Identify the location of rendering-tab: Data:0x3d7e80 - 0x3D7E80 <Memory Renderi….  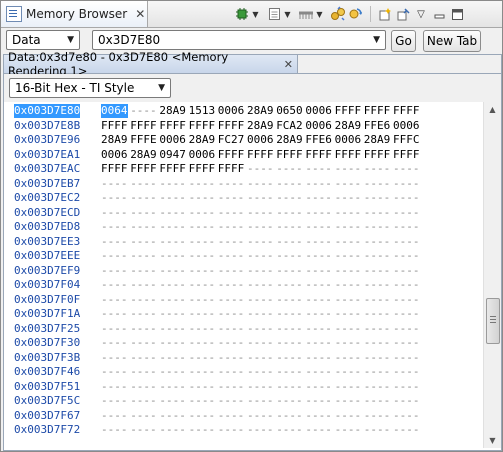
(151, 64).